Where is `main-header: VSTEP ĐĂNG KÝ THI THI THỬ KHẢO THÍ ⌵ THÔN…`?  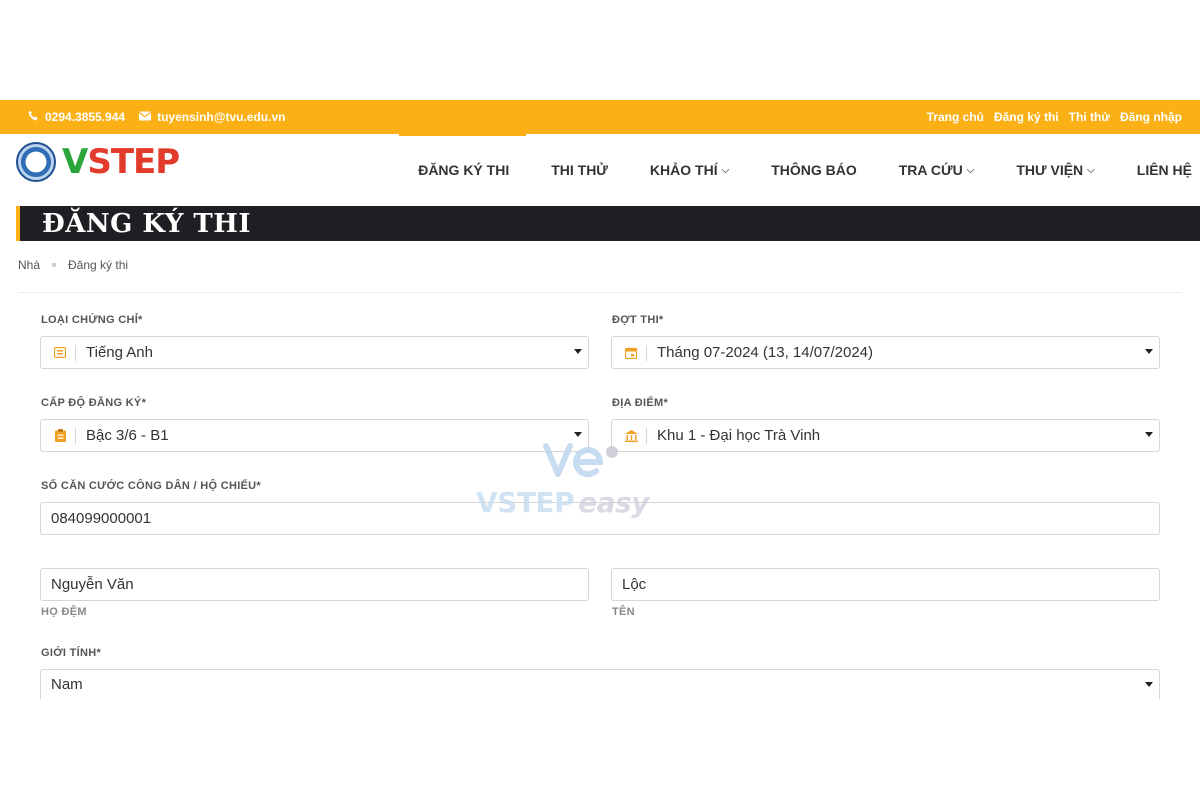 main-header: VSTEP ĐĂNG KÝ THI THI THỬ KHẢO THÍ ⌵ THÔN… is located at coordinates (600, 170).